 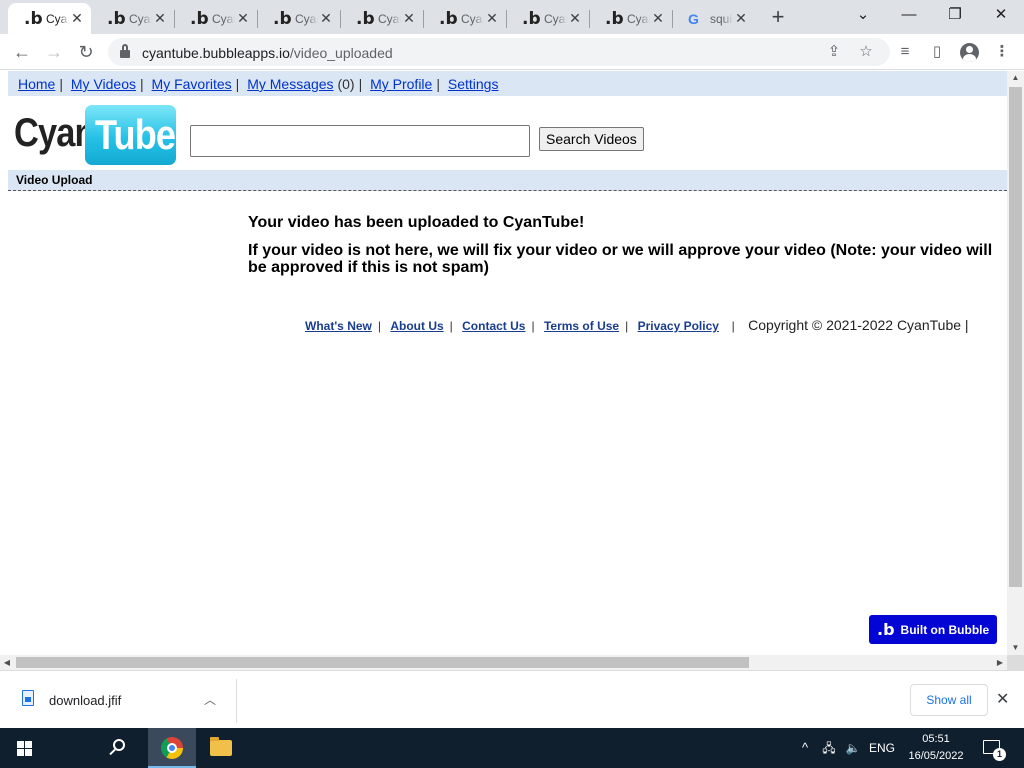 I want to click on nav-settings-link: Settings, so click(x=473, y=84).